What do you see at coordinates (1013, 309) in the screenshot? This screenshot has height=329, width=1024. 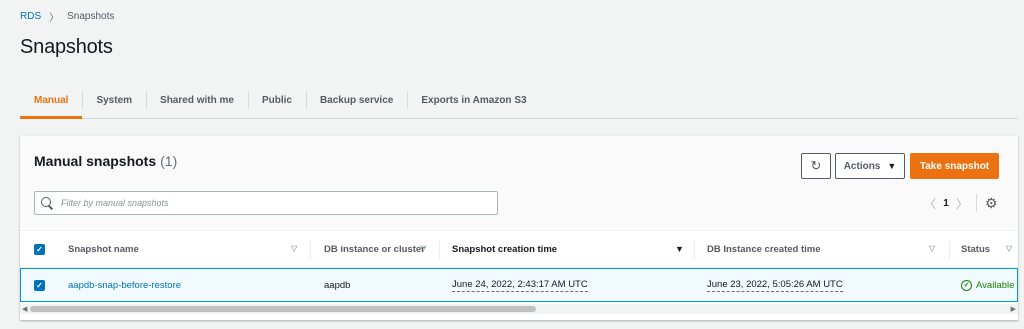 I see `scroll-right-icon: ▶` at bounding box center [1013, 309].